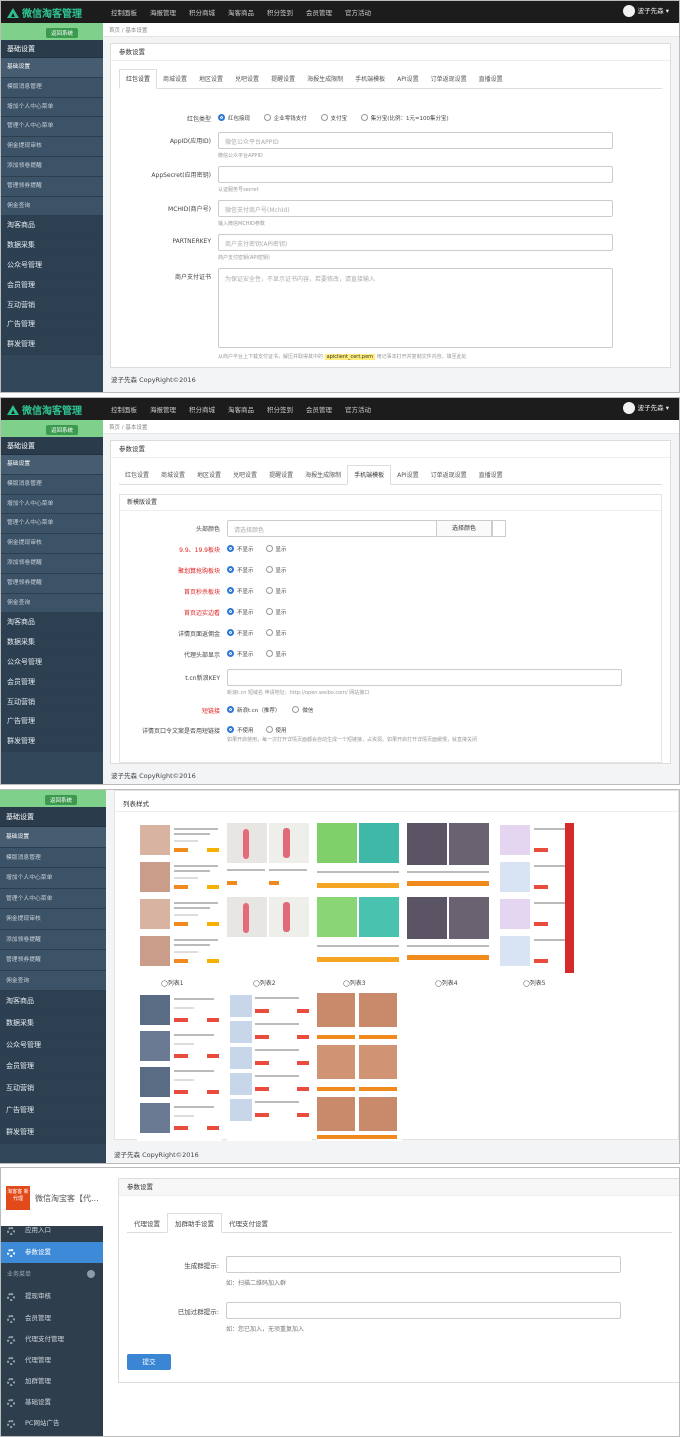 The width and height of the screenshot is (680, 1437). I want to click on list-style-2-radio: ◯列表2, so click(264, 982).